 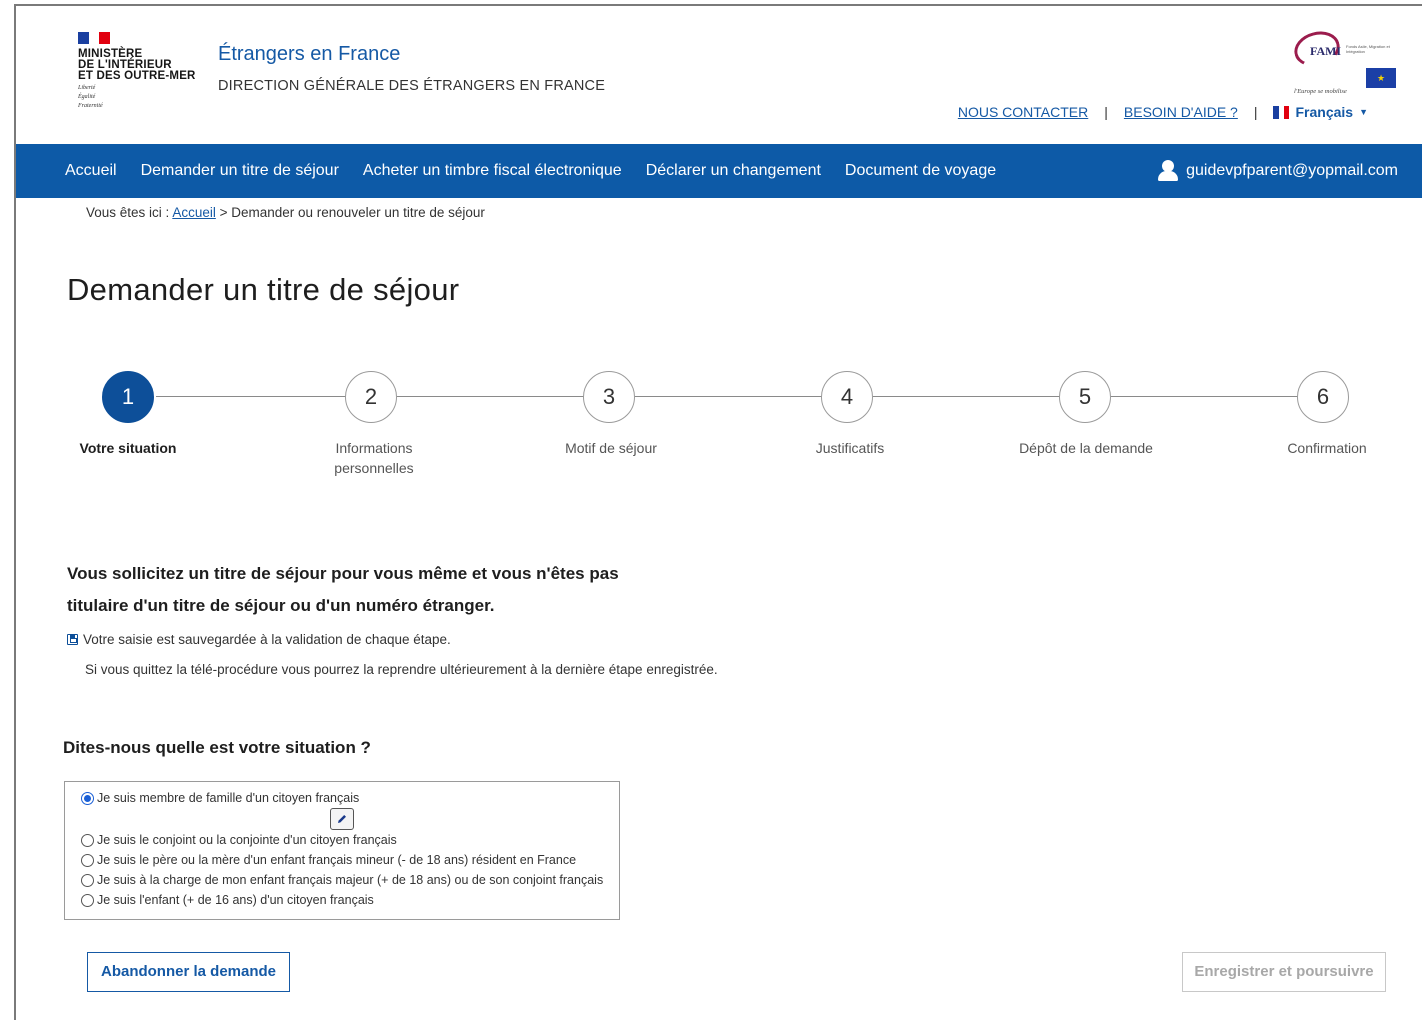 I want to click on save-continue-button: Enregistrer et poursuivre, so click(x=1284, y=972).